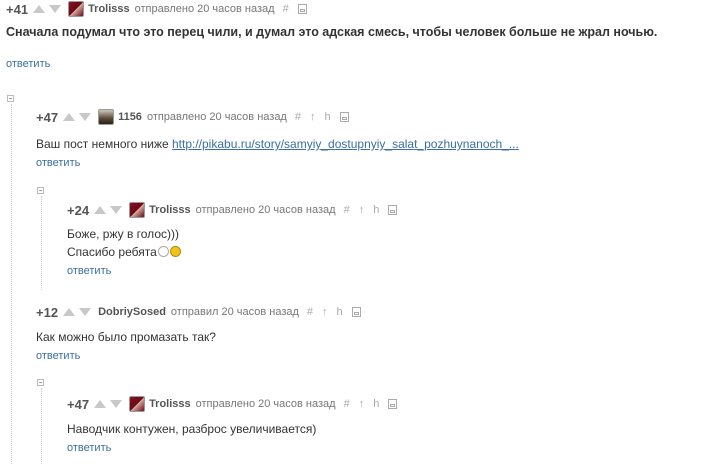 This screenshot has height=464, width=723. Describe the element at coordinates (392, 252) in the screenshot. I see `comment-line: Спасибо ребята` at that location.